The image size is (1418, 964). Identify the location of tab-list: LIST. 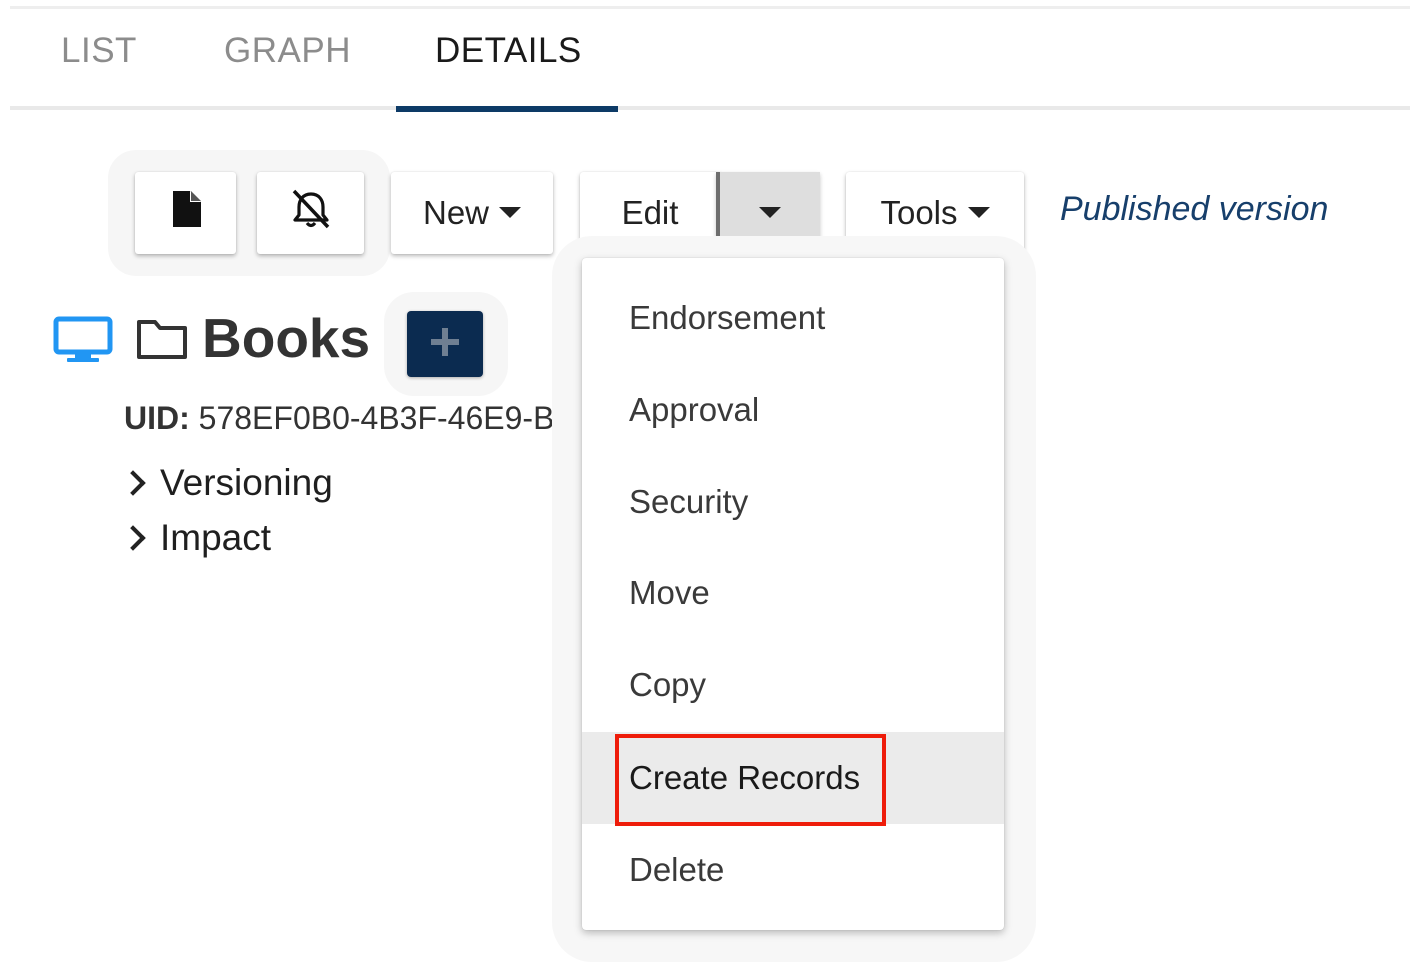
(99, 71).